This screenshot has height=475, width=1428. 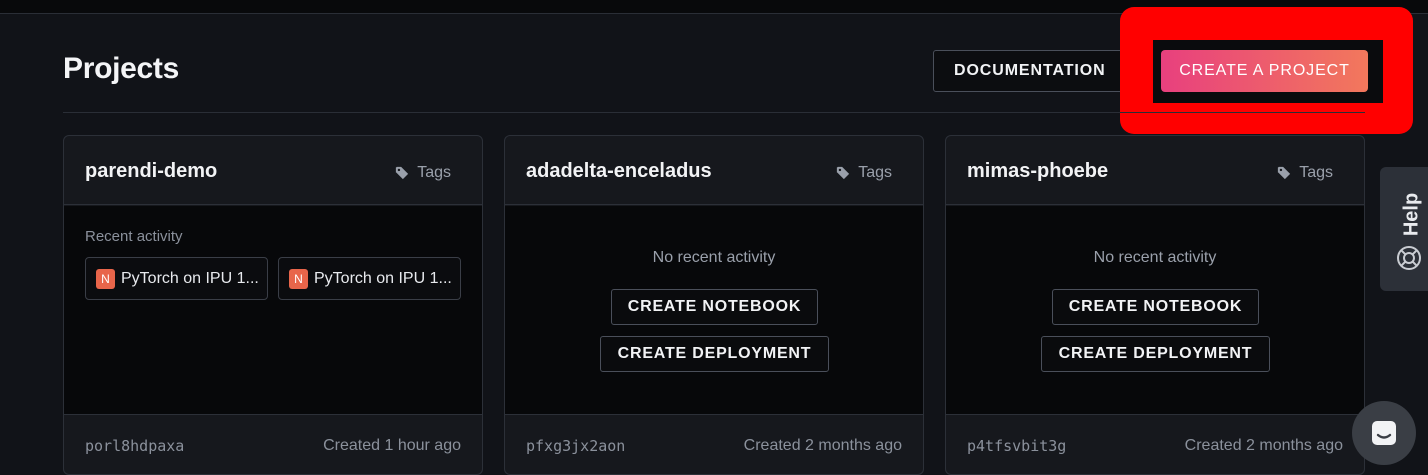 I want to click on card-header: parendi-demo Tags, so click(x=273, y=170).